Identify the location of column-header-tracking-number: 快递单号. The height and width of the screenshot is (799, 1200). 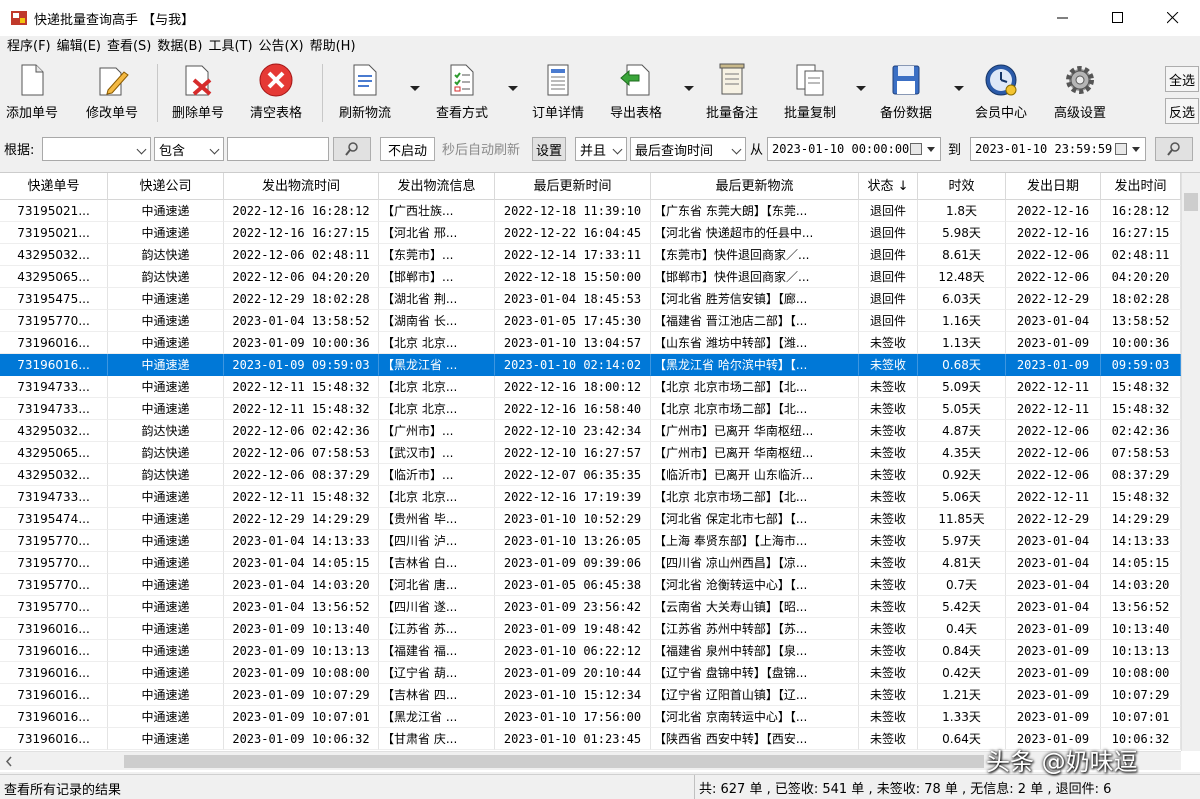
(54, 186).